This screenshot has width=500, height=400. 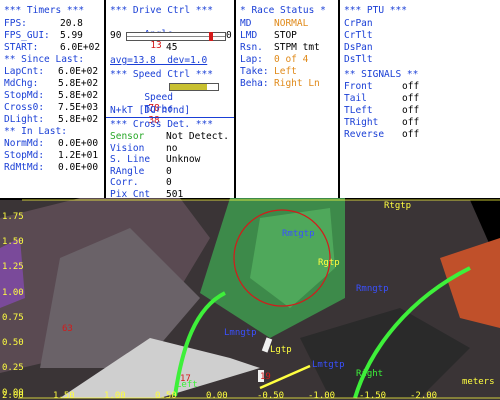 What do you see at coordinates (27, 35) in the screenshot?
I see `timer-label: FPS_GUI:` at bounding box center [27, 35].